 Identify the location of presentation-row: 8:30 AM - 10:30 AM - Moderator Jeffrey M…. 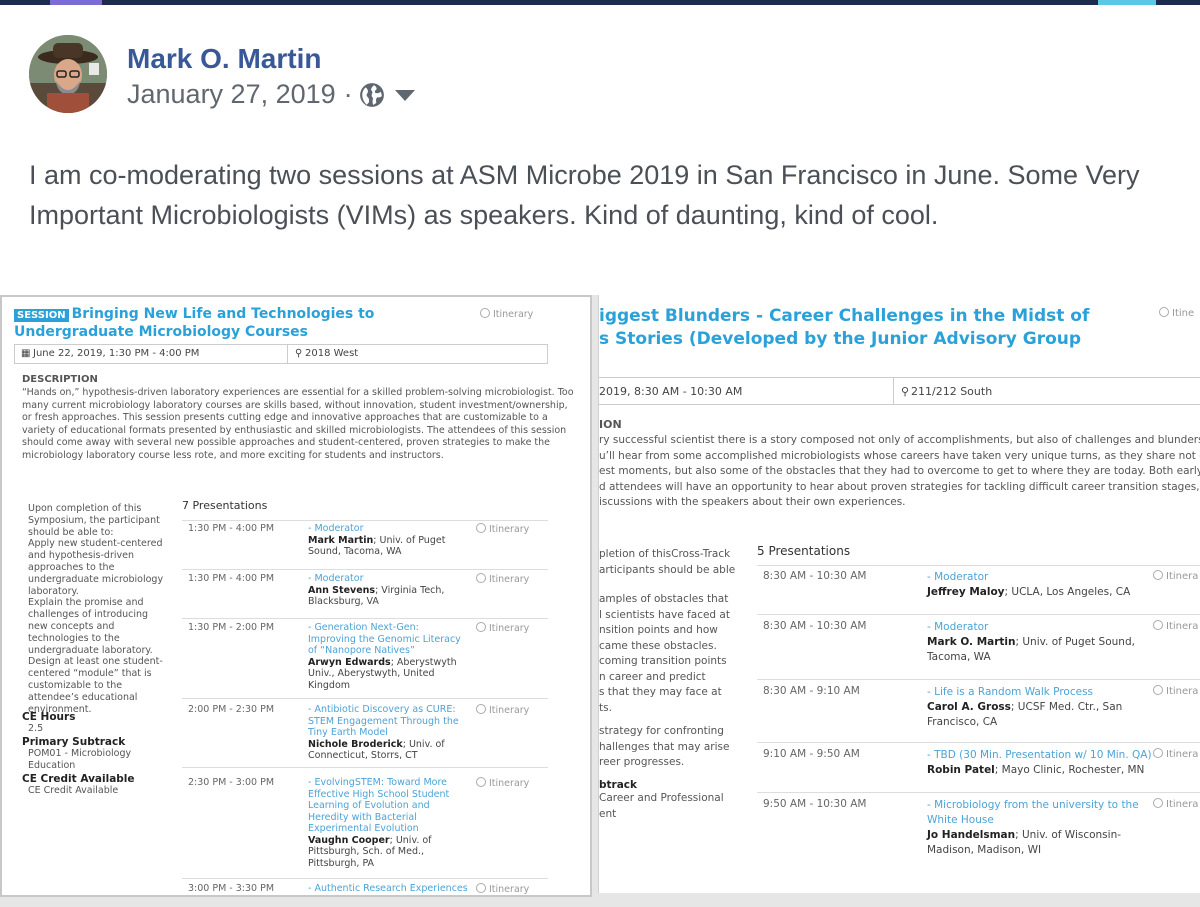
(981, 584).